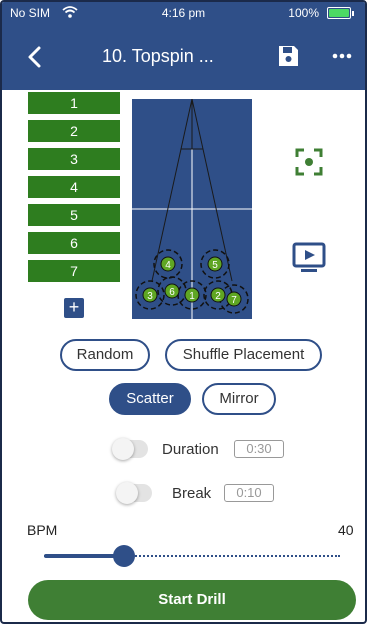 The width and height of the screenshot is (367, 624). Describe the element at coordinates (192, 556) in the screenshot. I see `bpm-slider` at that location.